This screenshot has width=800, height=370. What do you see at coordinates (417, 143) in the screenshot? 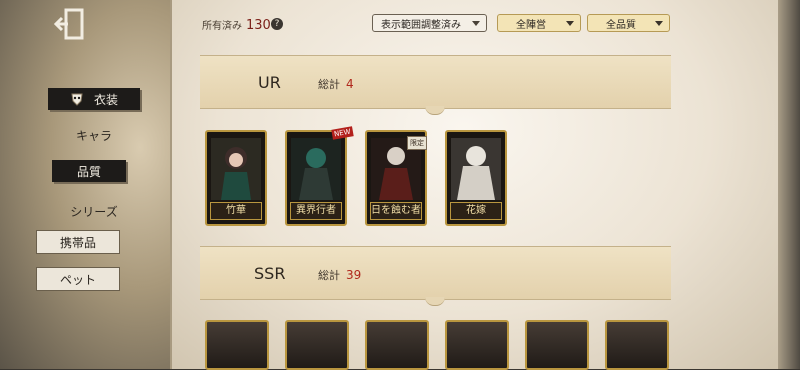
I see `limited-badge: 限定` at bounding box center [417, 143].